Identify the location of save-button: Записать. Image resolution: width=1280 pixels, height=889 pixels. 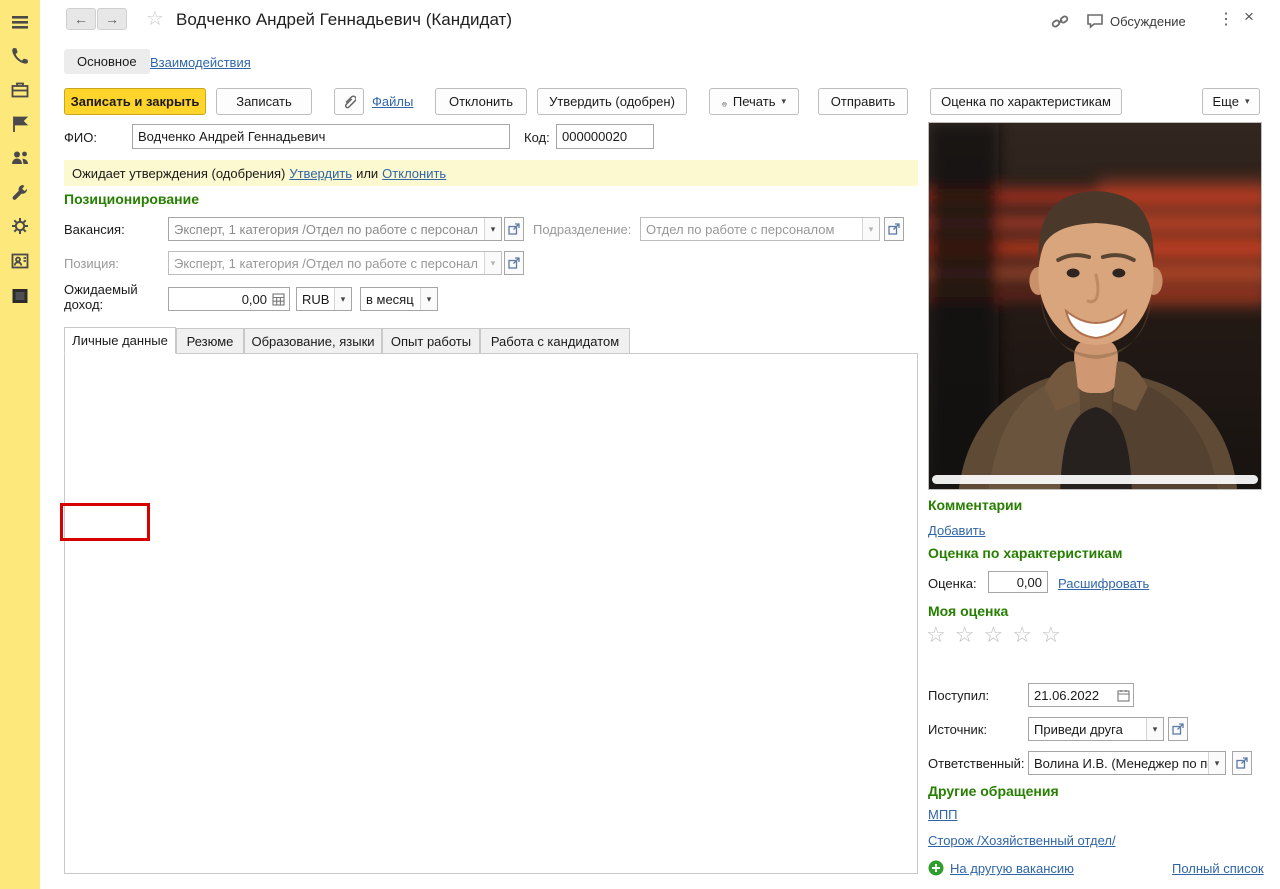
(264, 101).